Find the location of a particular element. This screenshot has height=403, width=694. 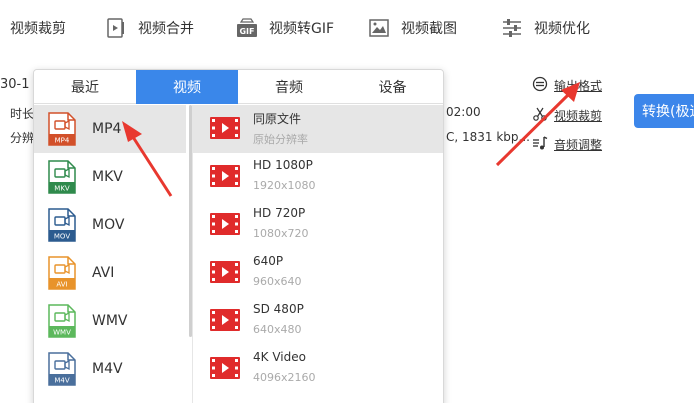

convert-button-label: 转换(极速 is located at coordinates (668, 112).